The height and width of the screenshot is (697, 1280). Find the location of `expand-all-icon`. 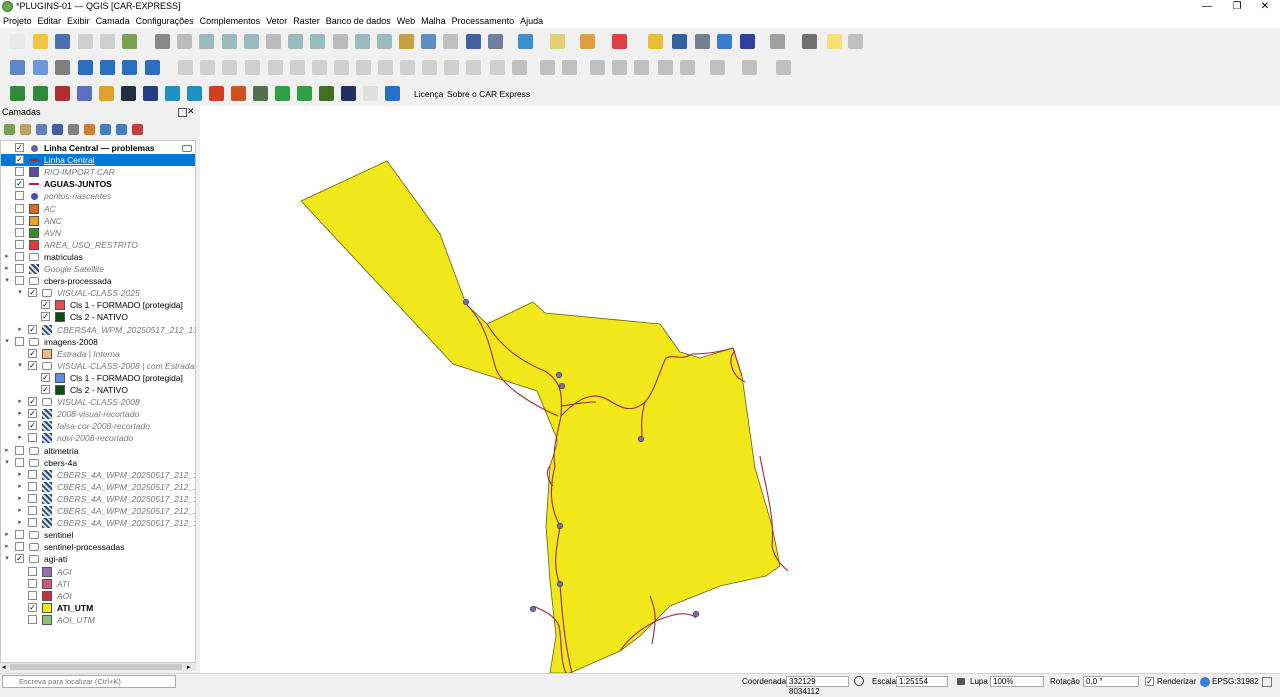

expand-all-icon is located at coordinates (89, 129).